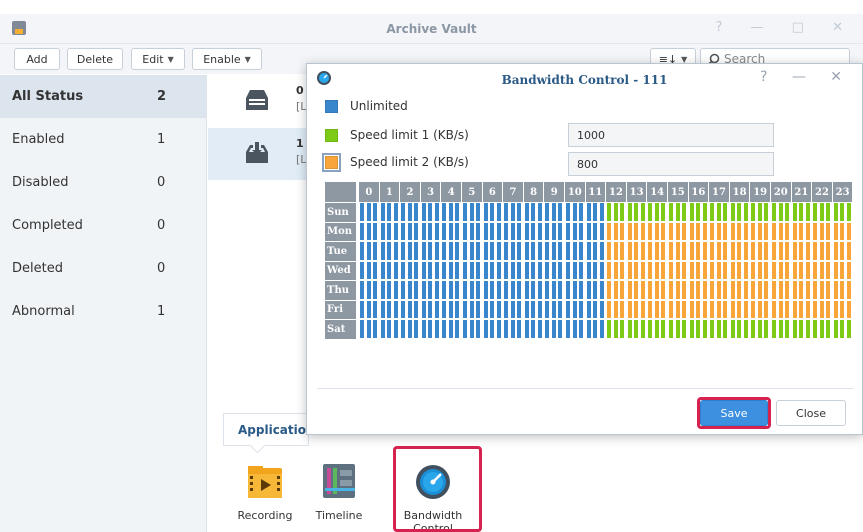 The width and height of the screenshot is (863, 532). Describe the element at coordinates (103, 182) in the screenshot. I see `sidebar-item-disabled: Disabled 0` at that location.